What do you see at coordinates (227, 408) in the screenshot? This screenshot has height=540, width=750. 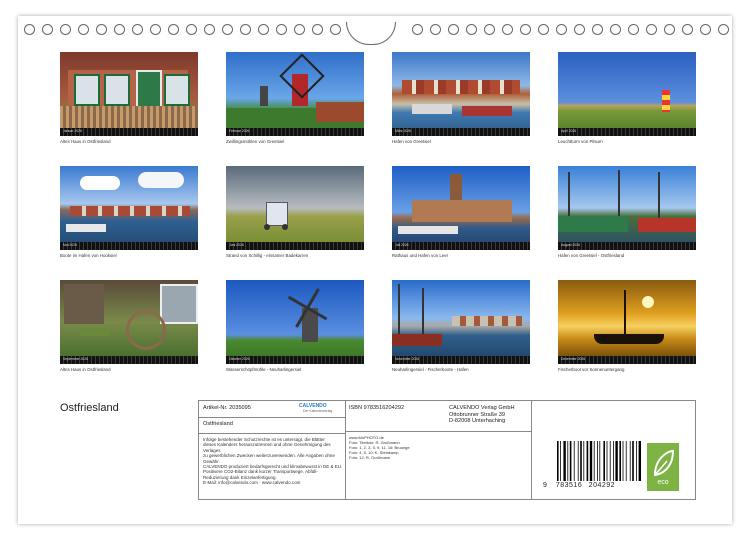 I see `article-number: Artikel-Nr. 2035095` at bounding box center [227, 408].